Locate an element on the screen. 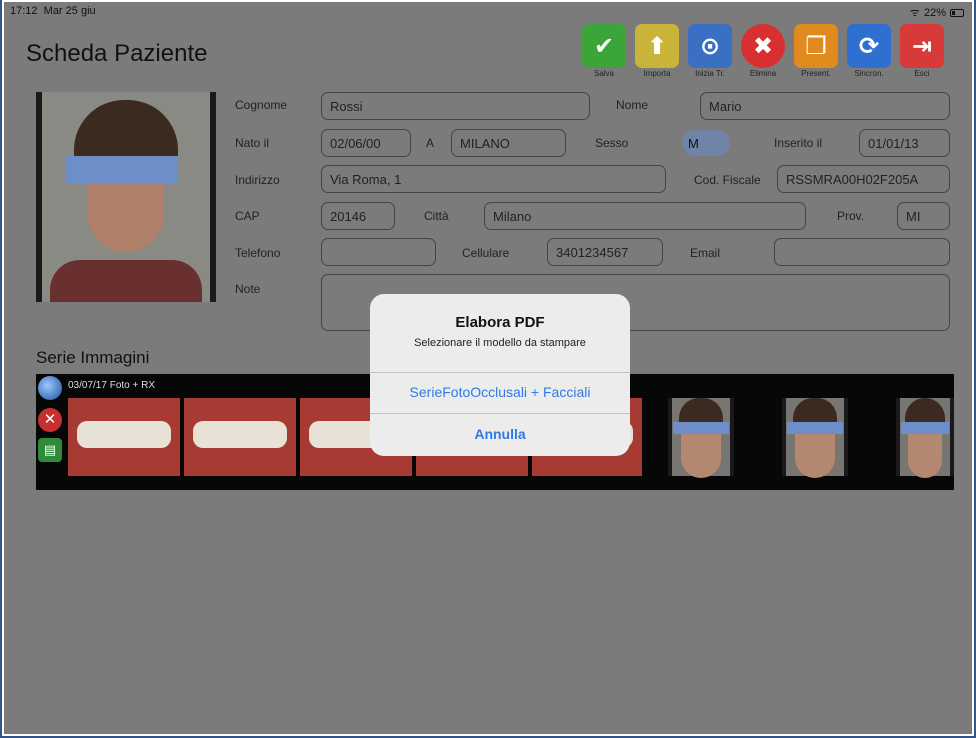  alert-title: Elabora PDF is located at coordinates (500, 322).